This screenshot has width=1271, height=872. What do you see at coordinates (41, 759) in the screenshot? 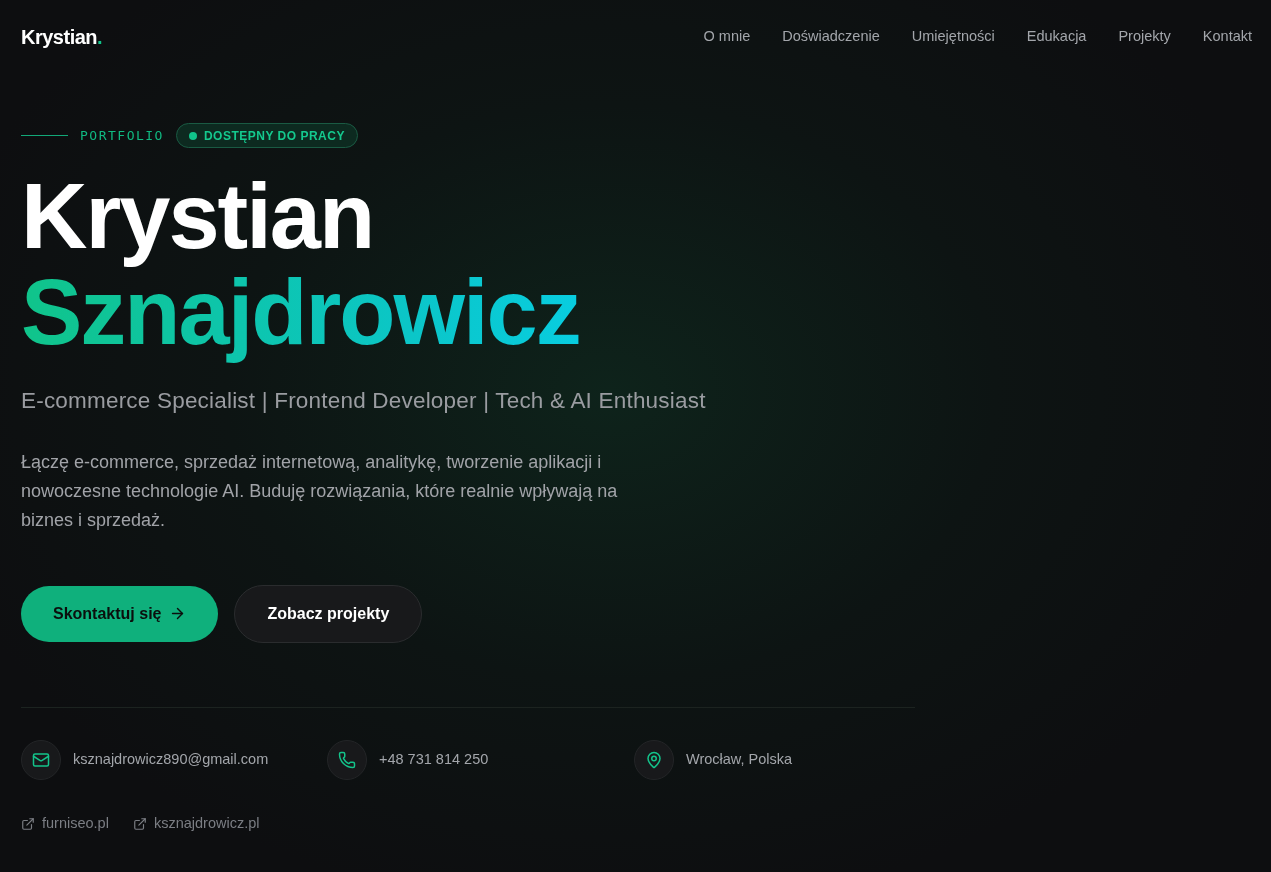
I see `envelope-icon` at bounding box center [41, 759].